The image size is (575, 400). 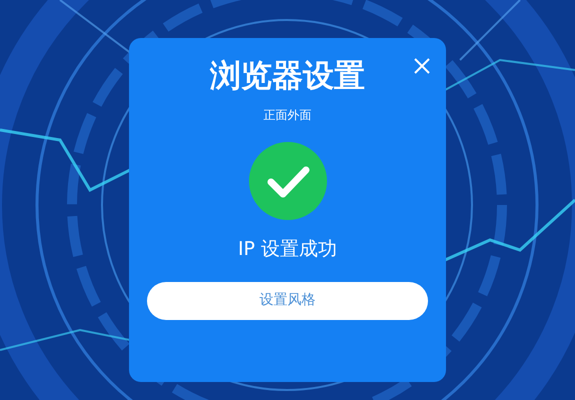 I want to click on close-button, so click(x=422, y=66).